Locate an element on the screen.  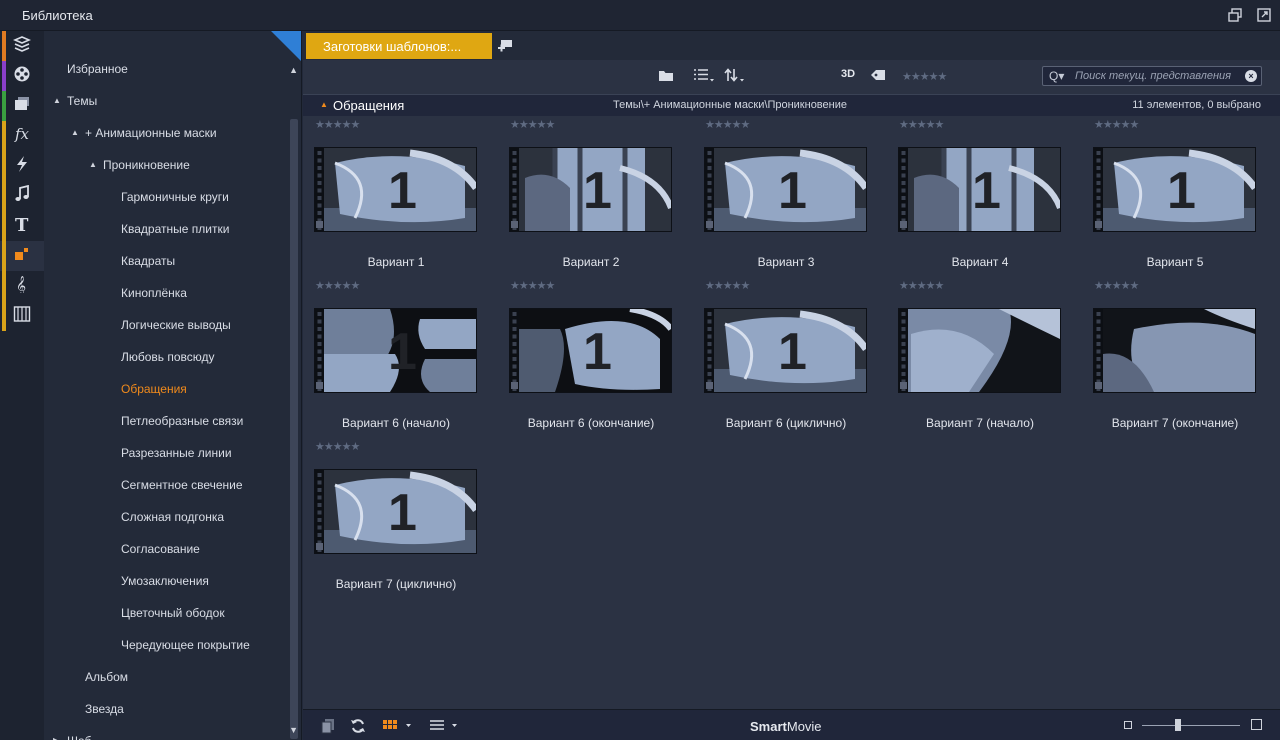
detach-window-icon is located at coordinates (1264, 15).